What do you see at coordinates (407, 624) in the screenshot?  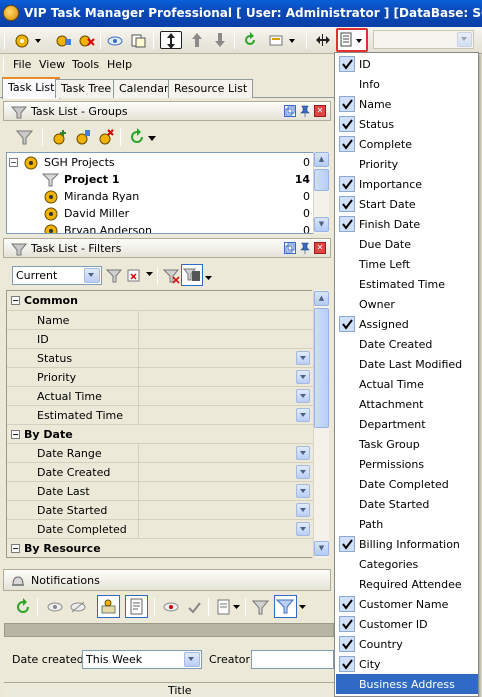 I see `column-menu-item: Customer ID` at bounding box center [407, 624].